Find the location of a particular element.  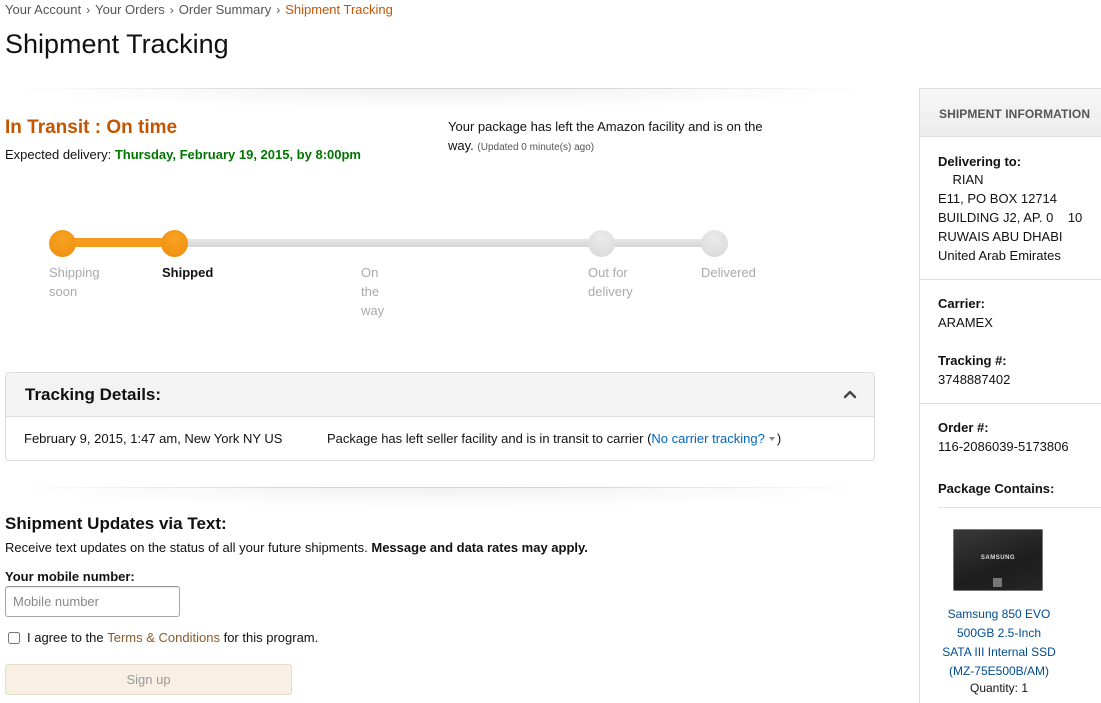

breadcrumb-order-summary: Order Summary is located at coordinates (225, 9).